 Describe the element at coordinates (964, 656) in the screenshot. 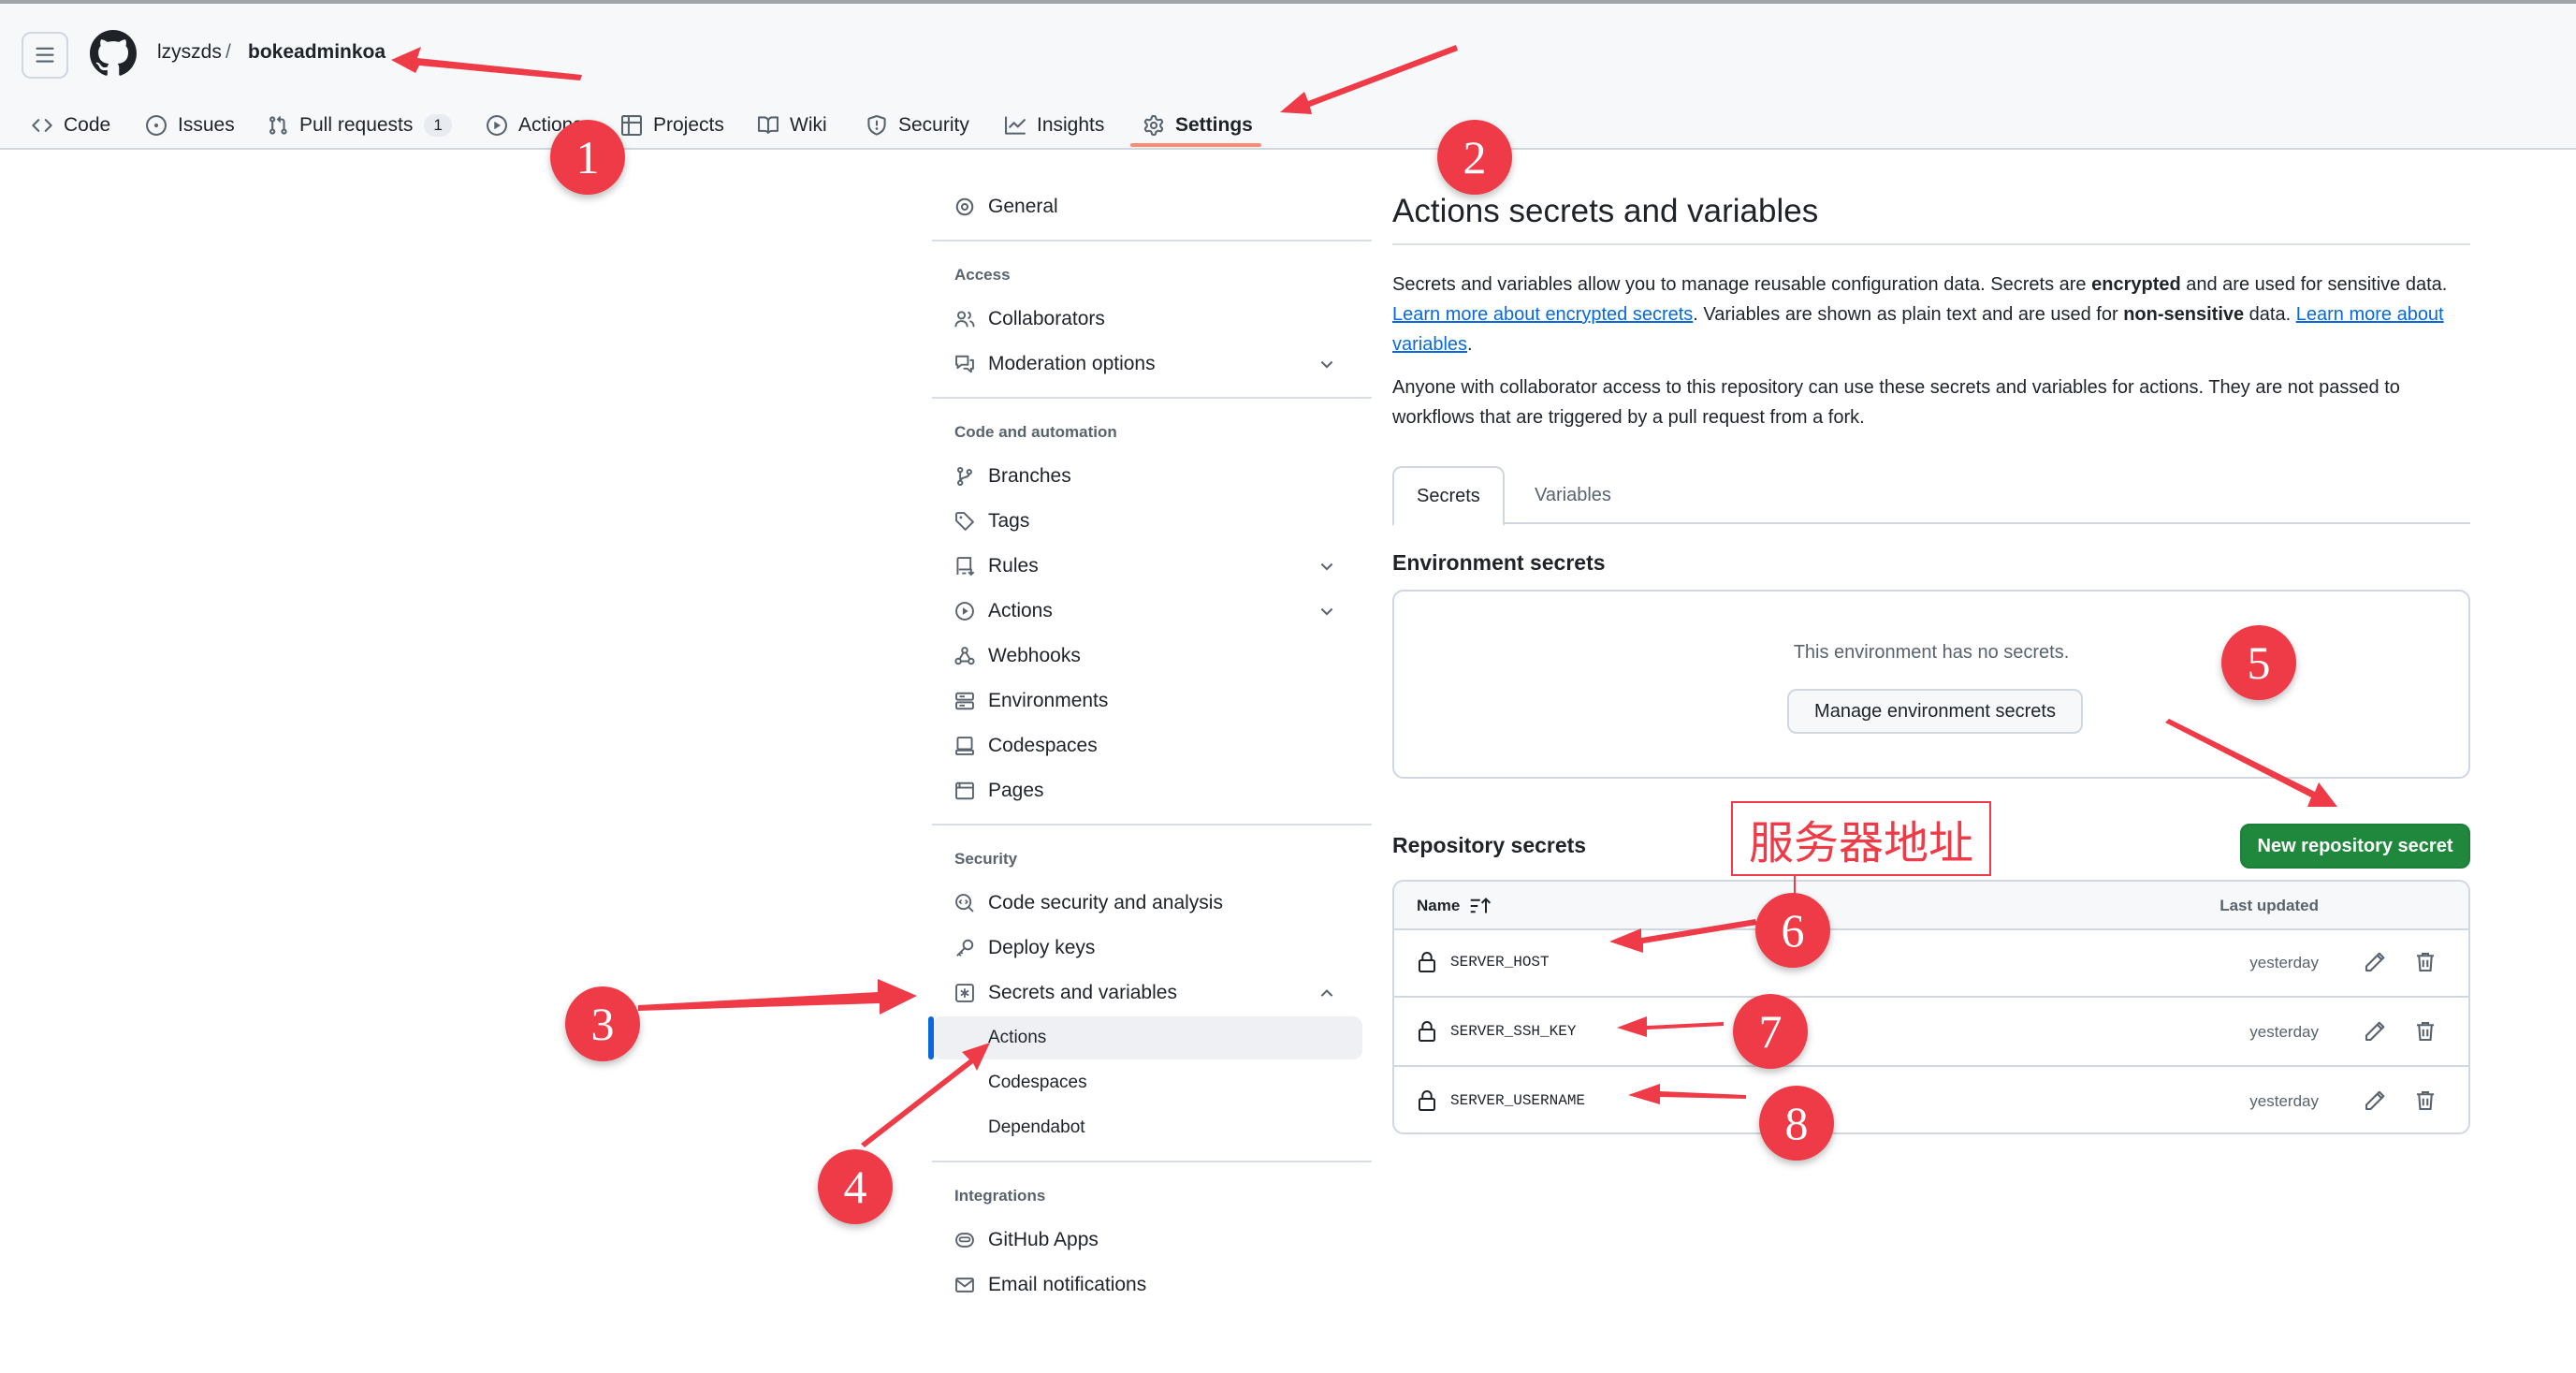

I see `webhook-icon` at that location.